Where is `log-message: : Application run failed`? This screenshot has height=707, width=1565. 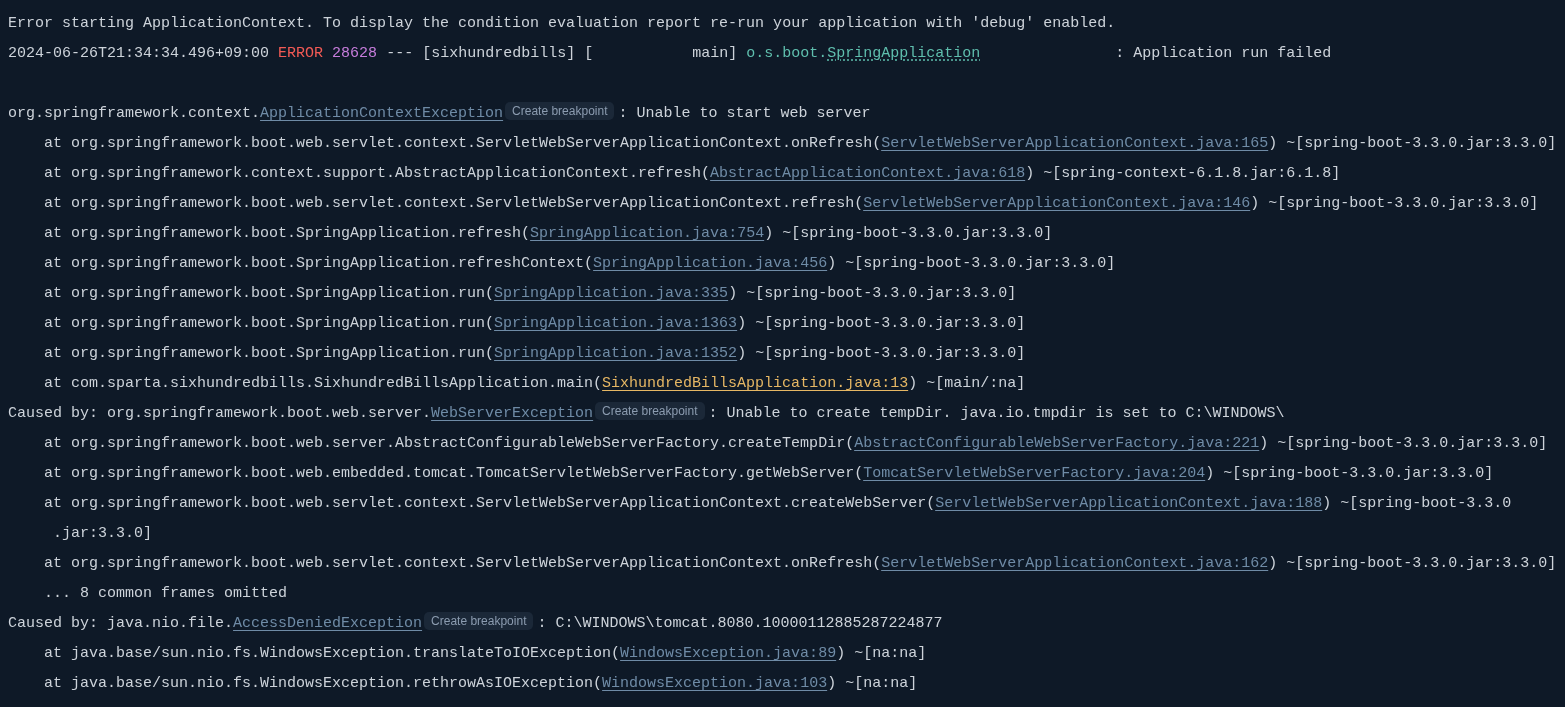 log-message: : Application run failed is located at coordinates (1223, 53).